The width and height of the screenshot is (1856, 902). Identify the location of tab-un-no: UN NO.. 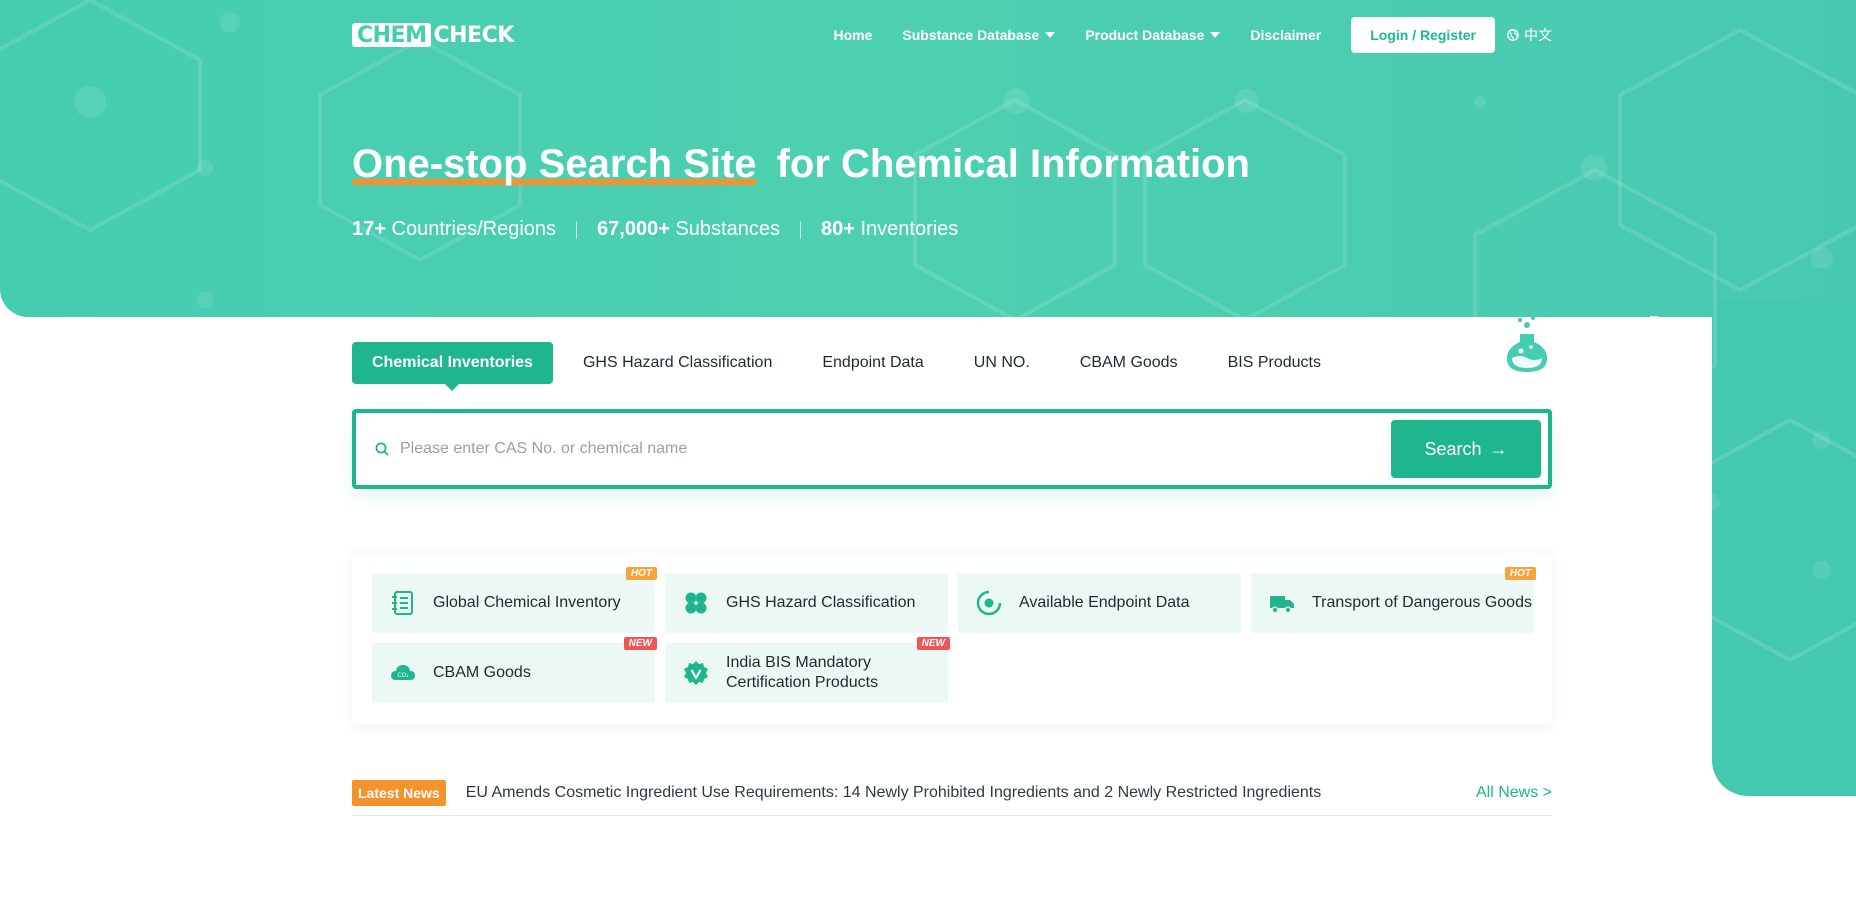
(1002, 363).